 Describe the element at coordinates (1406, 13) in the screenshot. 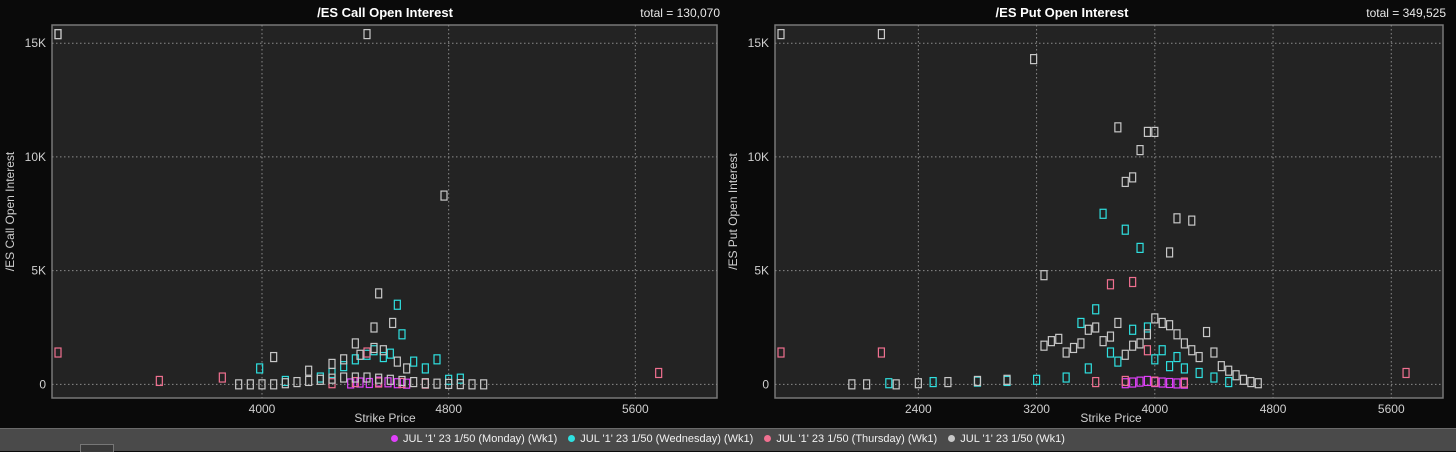

I see `chart-total: total = 349,525` at that location.